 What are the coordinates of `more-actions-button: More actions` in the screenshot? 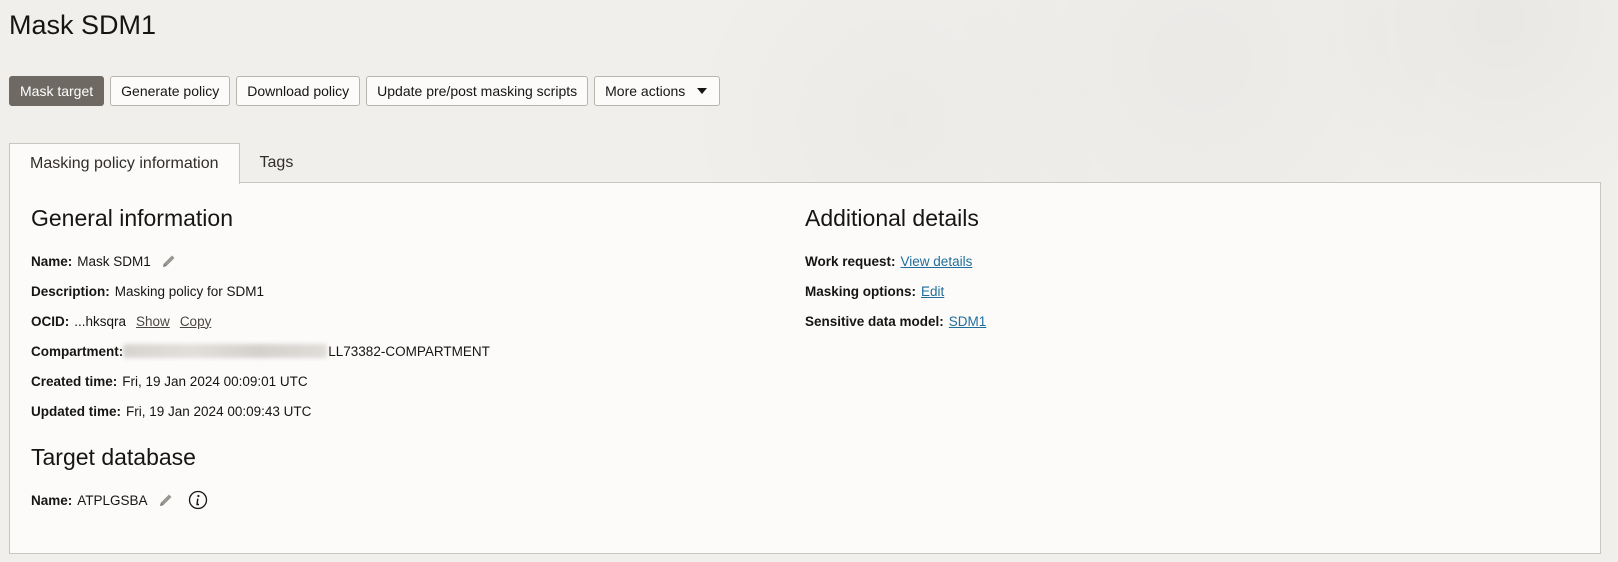 It's located at (657, 91).